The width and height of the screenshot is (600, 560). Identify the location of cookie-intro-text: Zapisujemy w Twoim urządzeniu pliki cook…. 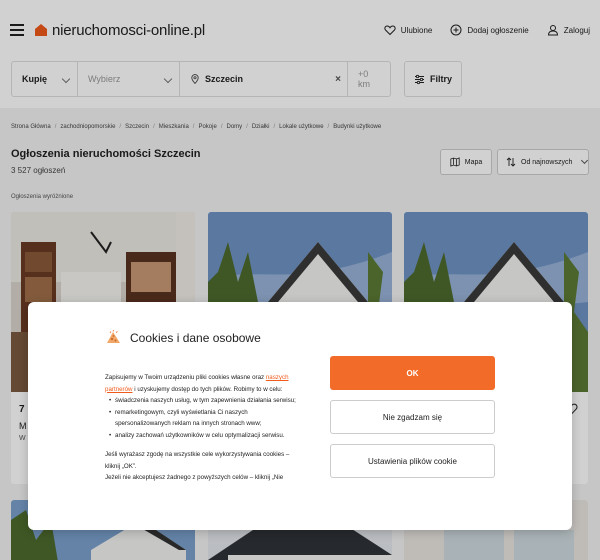
(185, 377).